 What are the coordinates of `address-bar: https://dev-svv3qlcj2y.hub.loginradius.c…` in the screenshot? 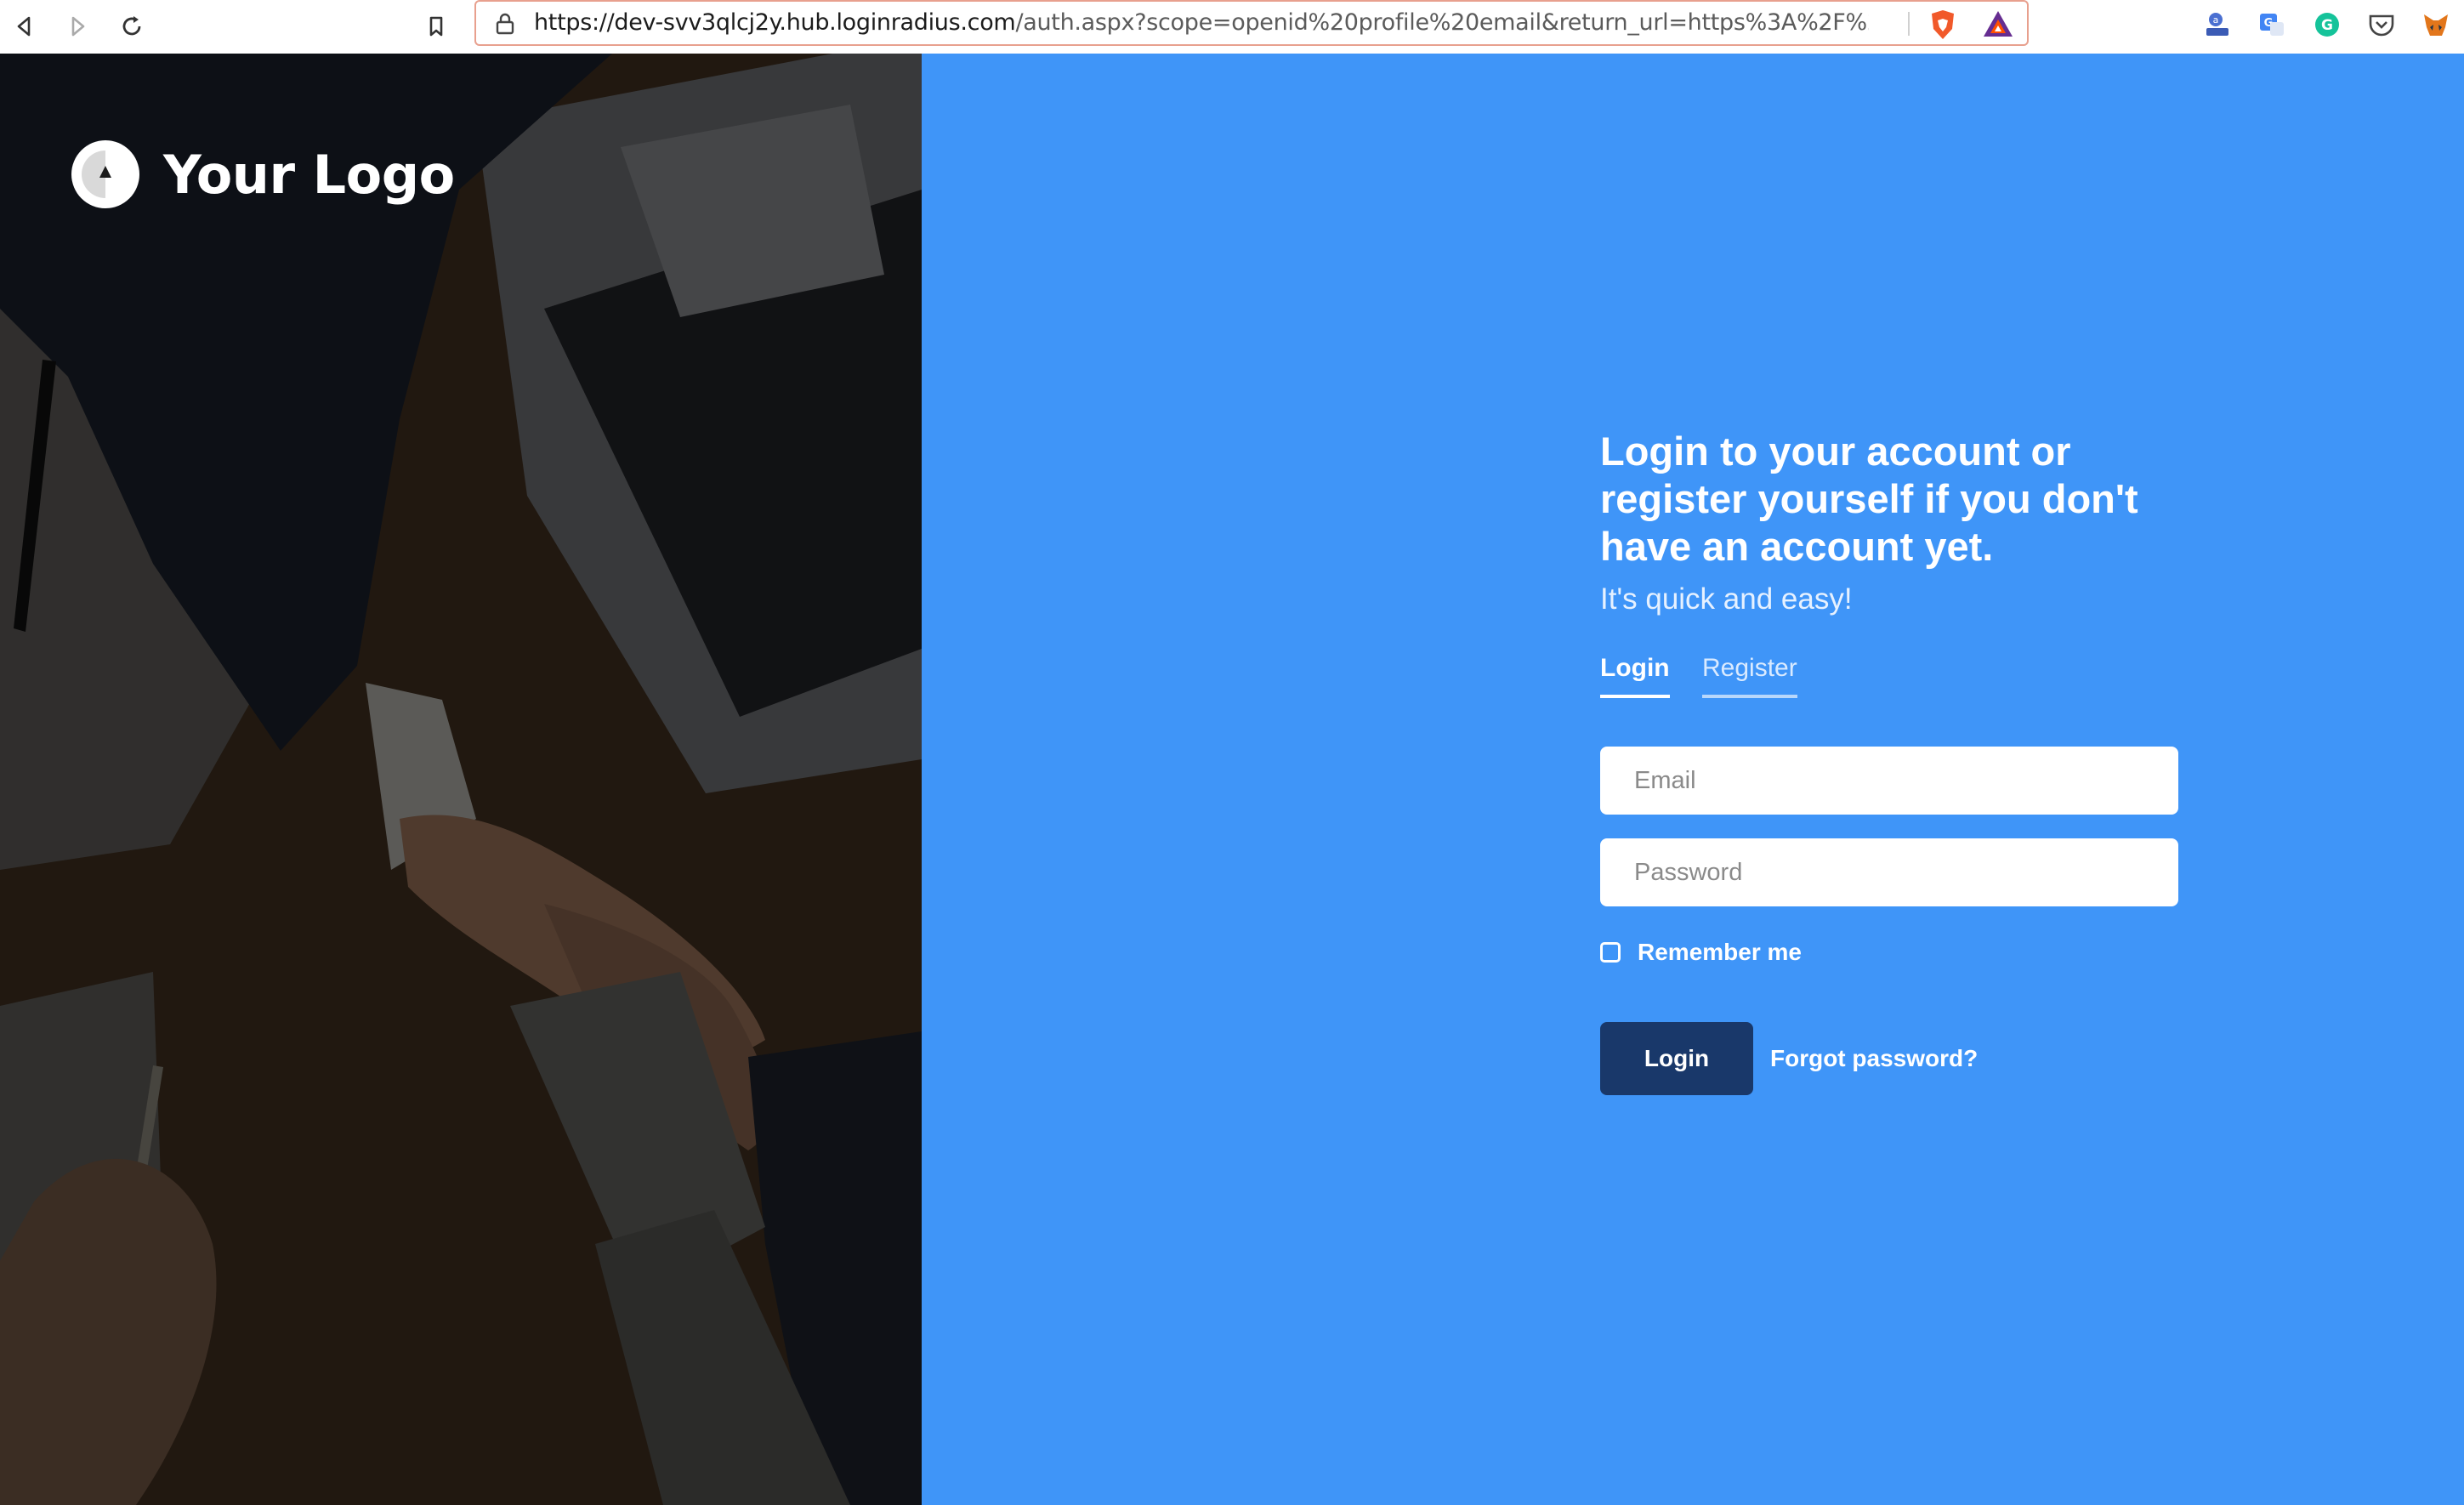 It's located at (1251, 23).